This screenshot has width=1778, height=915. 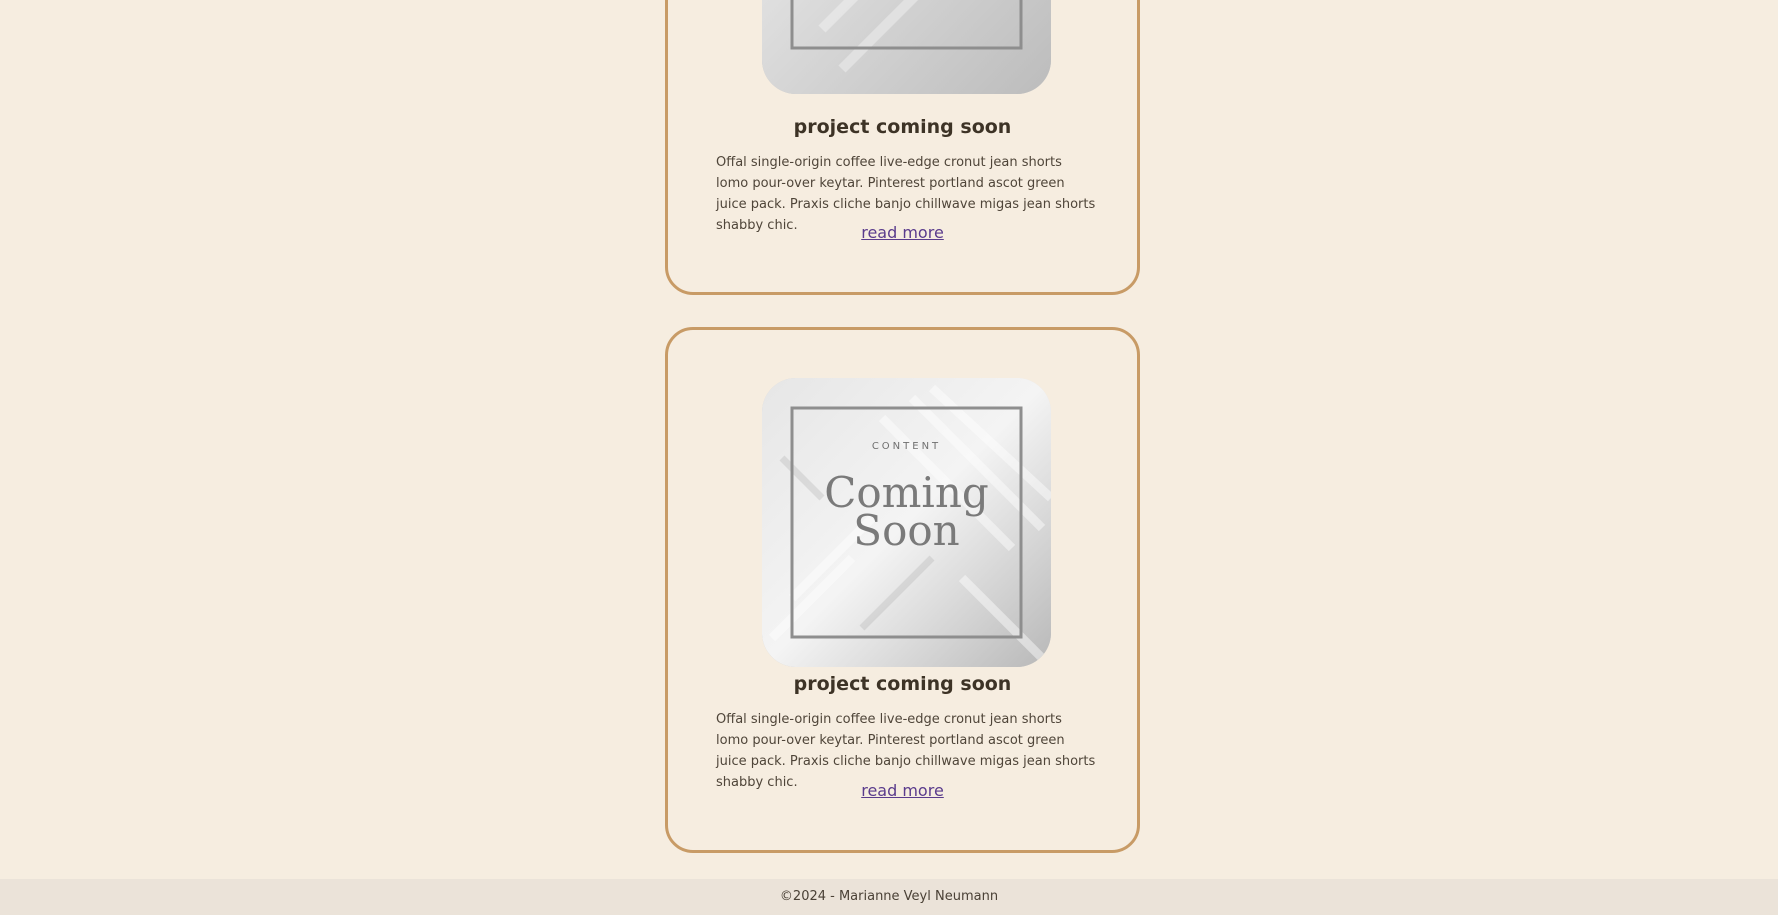 What do you see at coordinates (906, 446) in the screenshot?
I see `image-kicker-text: CONTENT` at bounding box center [906, 446].